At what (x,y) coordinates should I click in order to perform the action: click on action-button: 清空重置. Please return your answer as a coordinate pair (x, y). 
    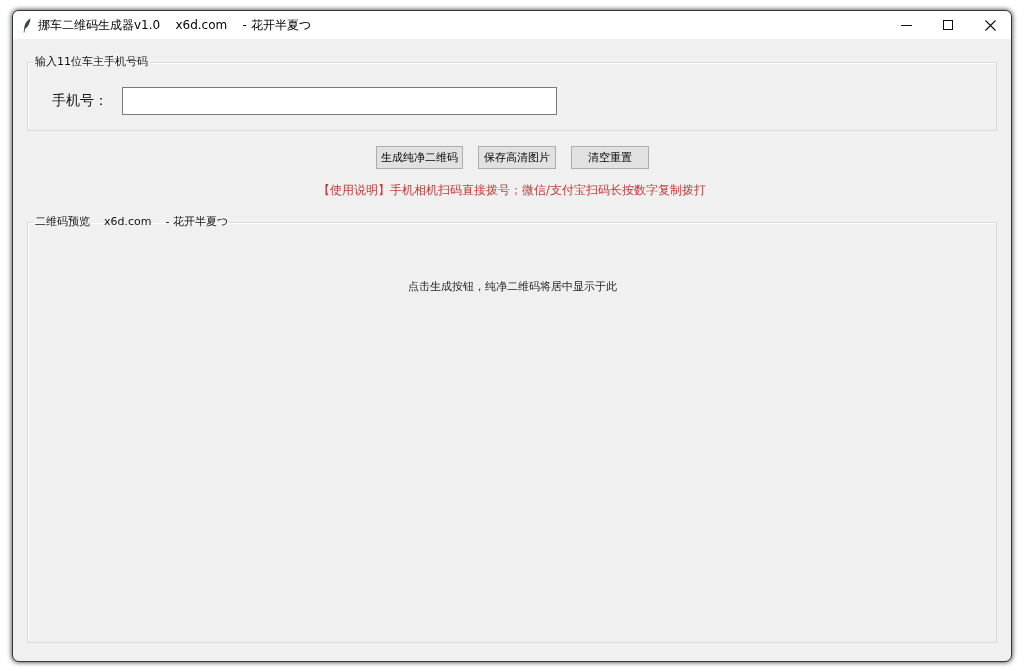
    Looking at the image, I should click on (609, 157).